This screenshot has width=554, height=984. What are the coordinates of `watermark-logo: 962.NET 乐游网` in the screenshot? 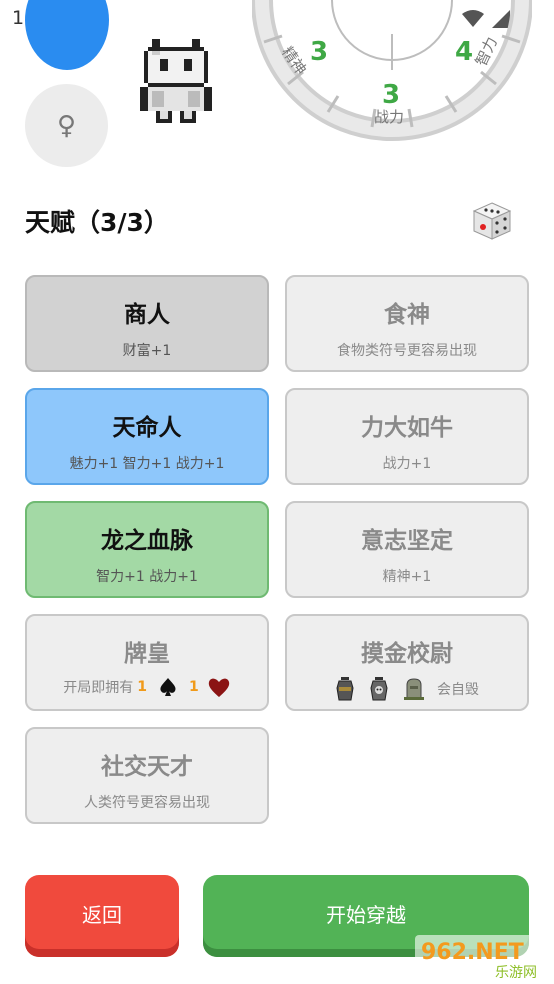 It's located at (482, 958).